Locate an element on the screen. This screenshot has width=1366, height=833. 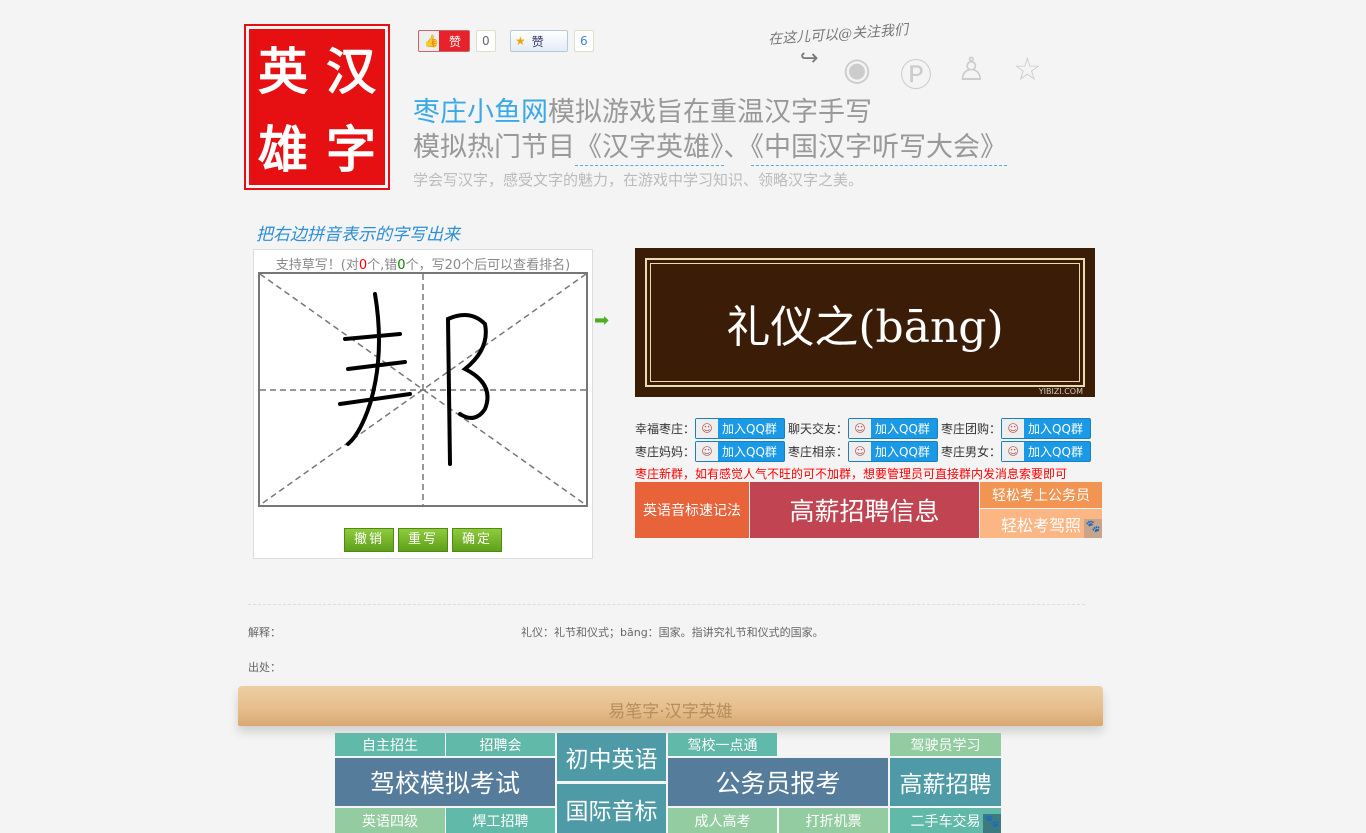
question-board: 礼仪之(bāng) YIBIZI.COM is located at coordinates (865, 322).